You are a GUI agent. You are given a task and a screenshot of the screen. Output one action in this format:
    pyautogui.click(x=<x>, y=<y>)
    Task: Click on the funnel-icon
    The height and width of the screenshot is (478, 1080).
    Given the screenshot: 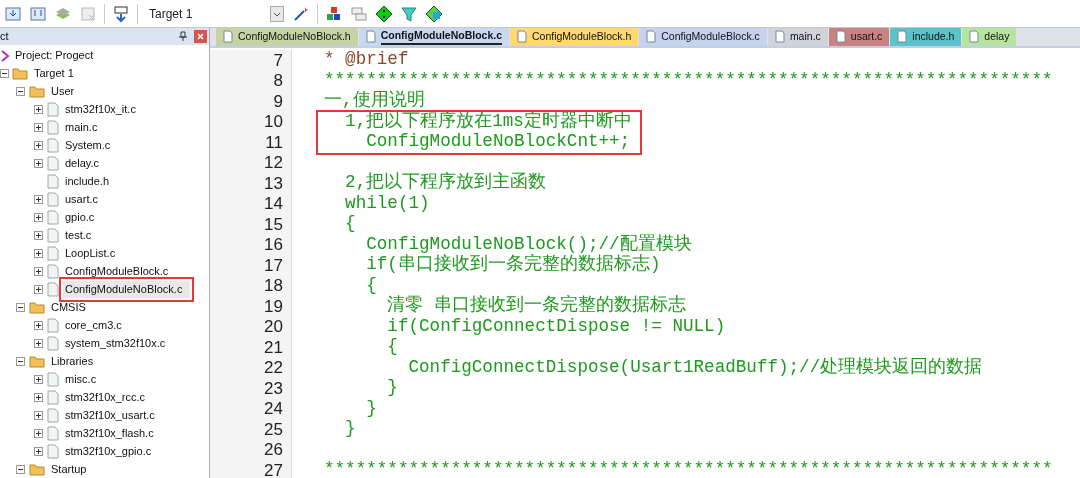 What is the action you would take?
    pyautogui.click(x=409, y=13)
    